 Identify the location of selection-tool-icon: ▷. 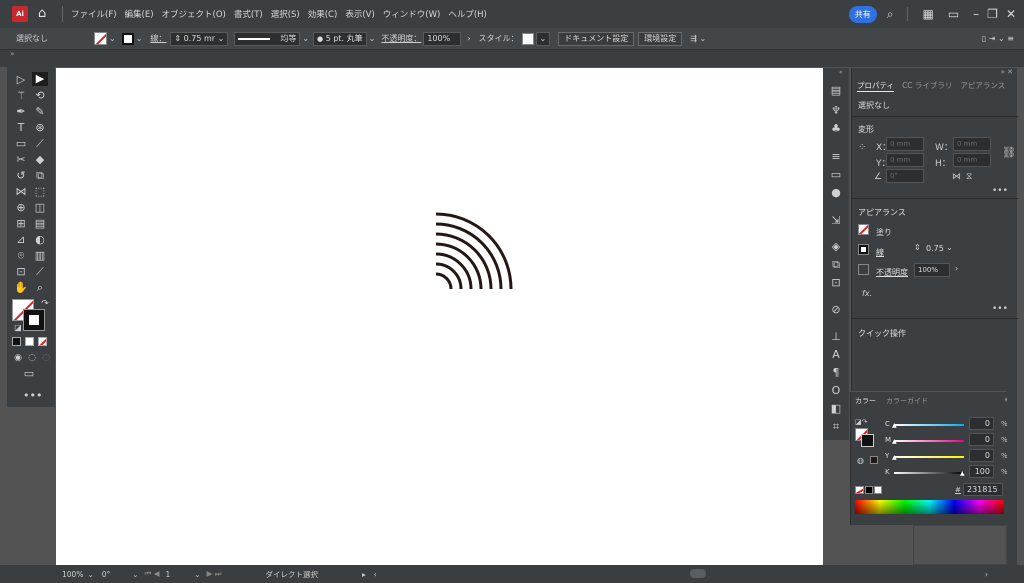
(21, 80).